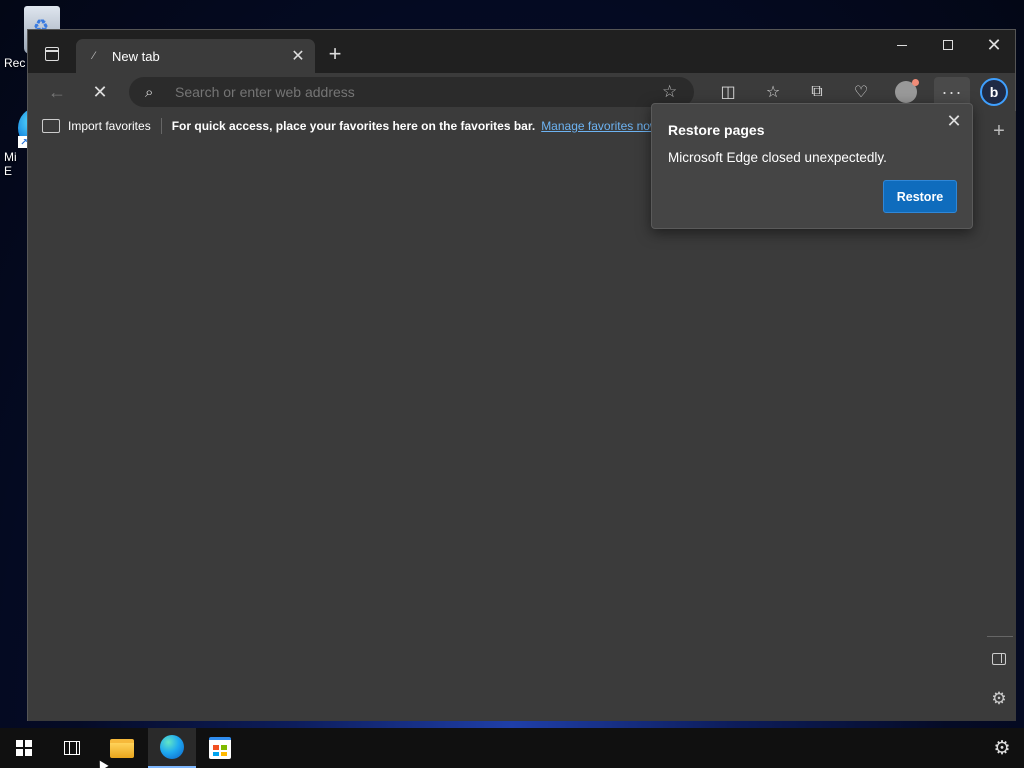  I want to click on store-icon, so click(220, 748).